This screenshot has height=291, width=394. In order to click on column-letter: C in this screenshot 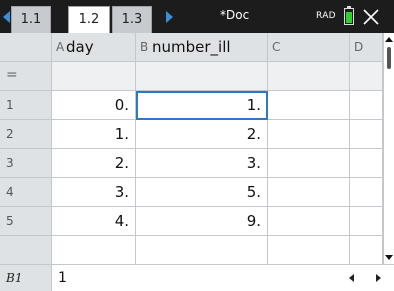, I will do `click(276, 47)`.